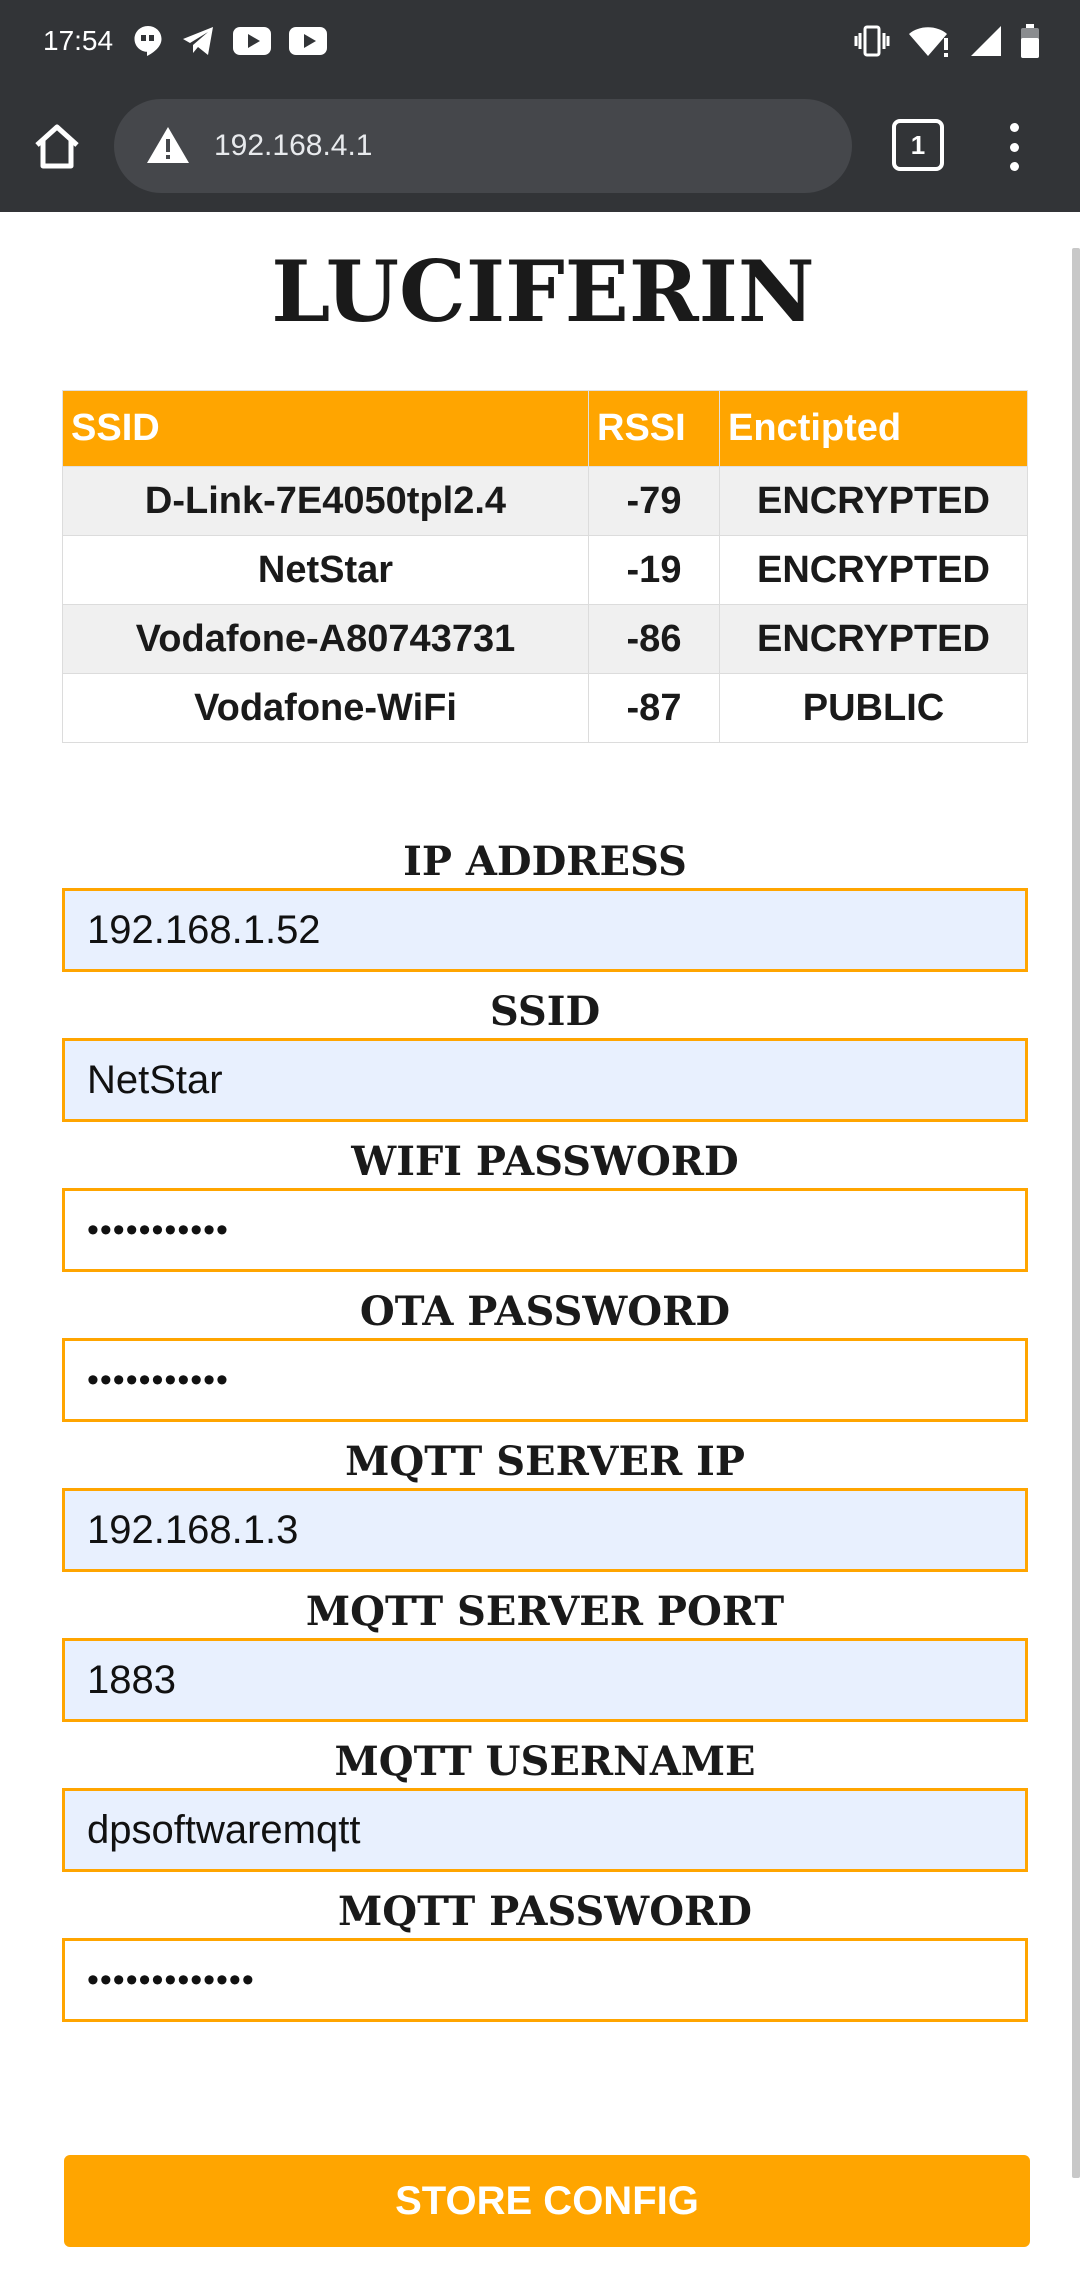 The width and height of the screenshot is (1080, 2280). Describe the element at coordinates (198, 41) in the screenshot. I see `telegram-icon` at that location.